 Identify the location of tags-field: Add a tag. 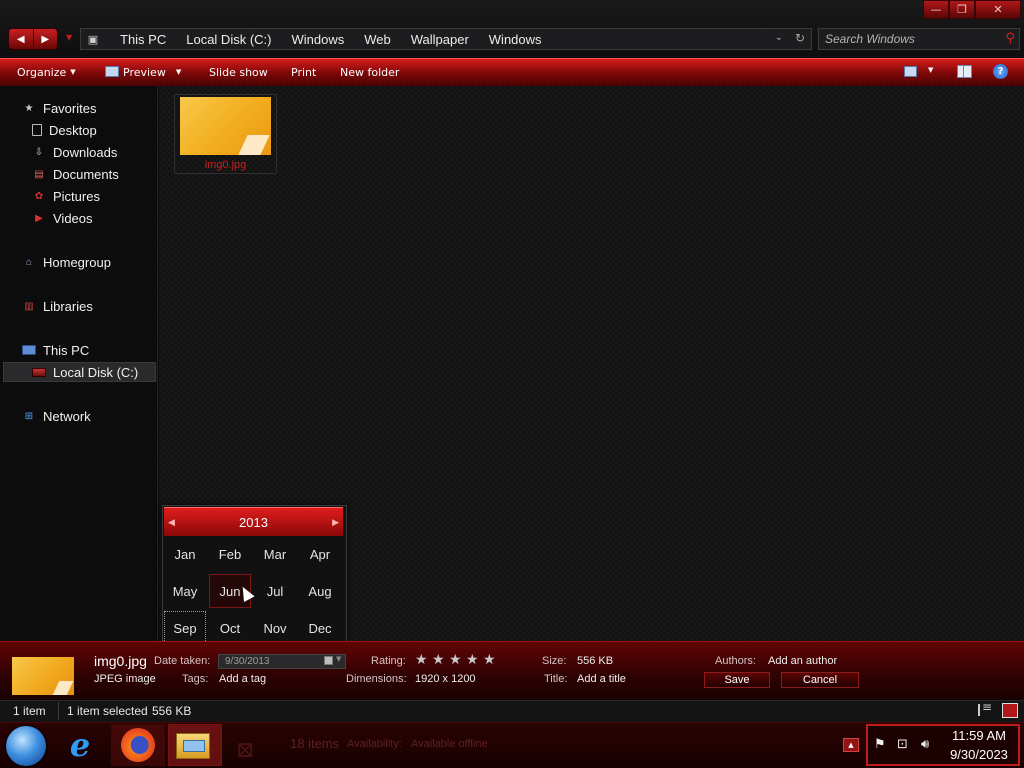
(242, 679).